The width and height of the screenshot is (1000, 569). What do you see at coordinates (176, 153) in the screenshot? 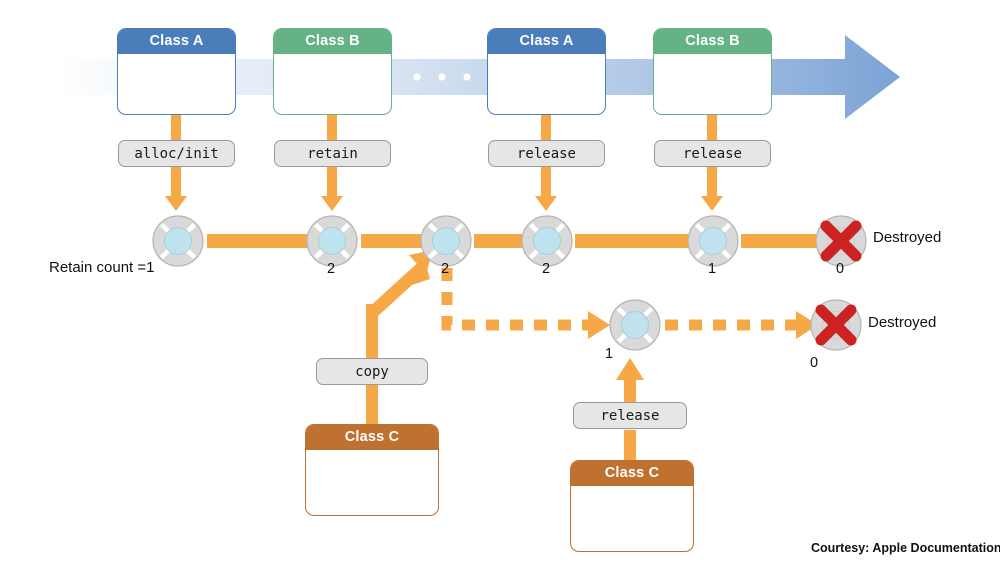
I see `message-pill-alloc-init: alloc/init` at bounding box center [176, 153].